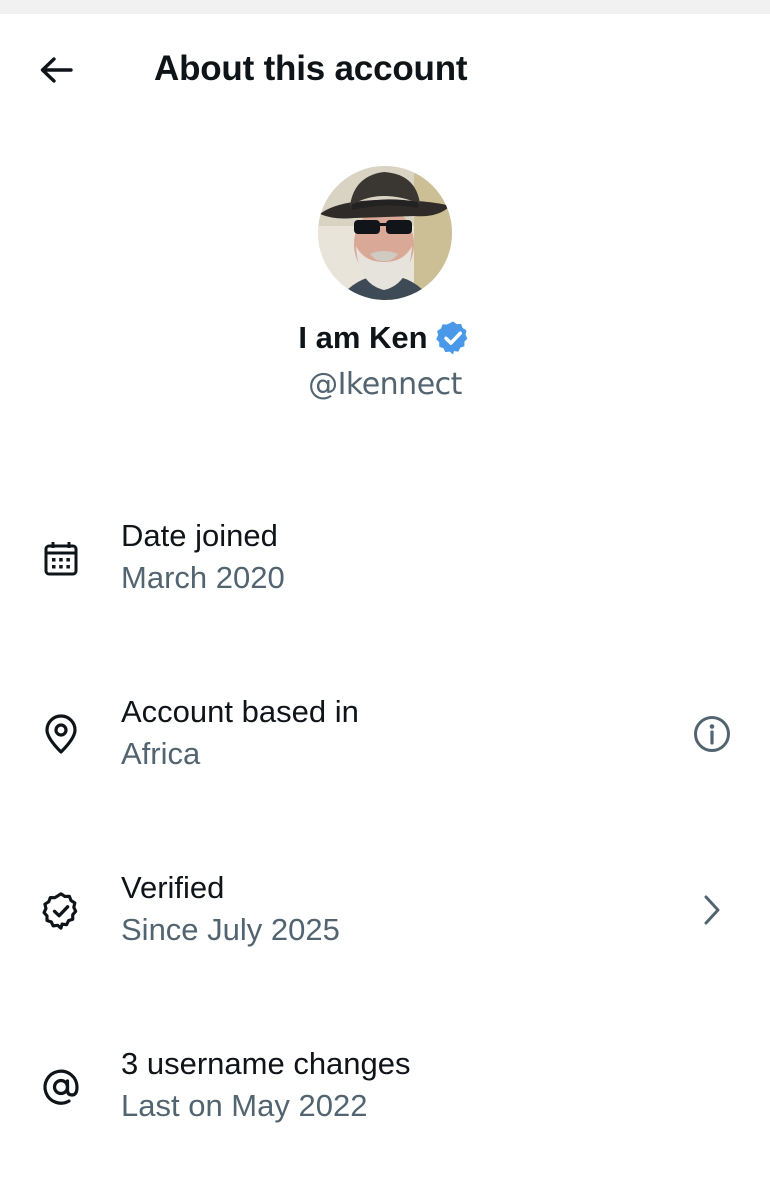 This screenshot has width=770, height=1200. I want to click on page-title: About this account, so click(311, 68).